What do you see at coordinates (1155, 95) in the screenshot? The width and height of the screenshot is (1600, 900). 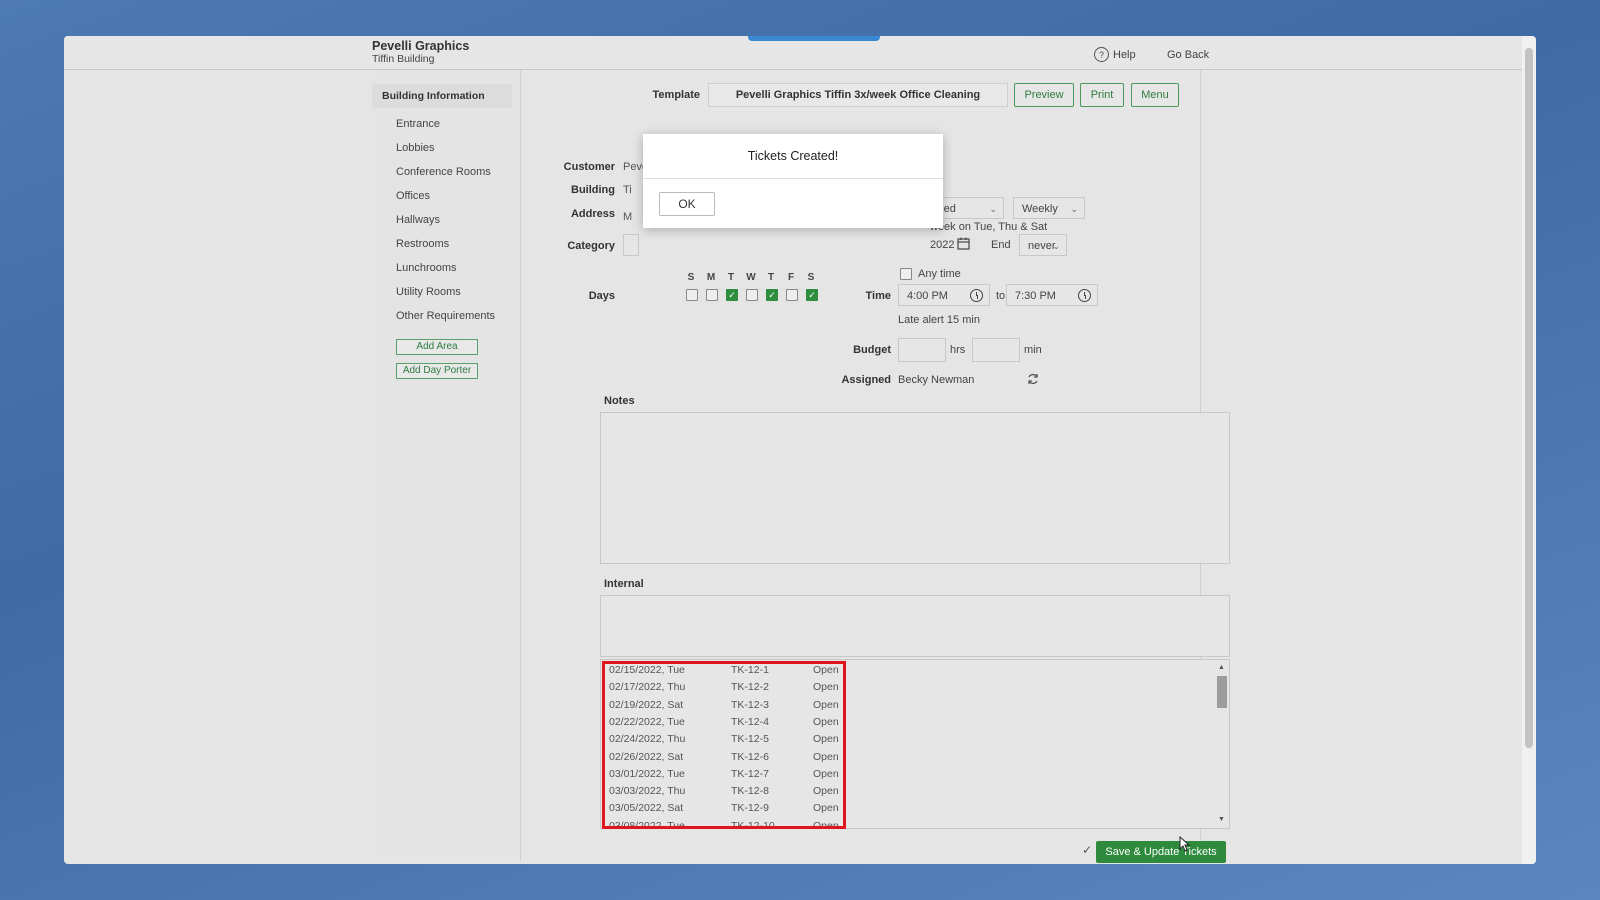 I see `menu-button: Menu` at bounding box center [1155, 95].